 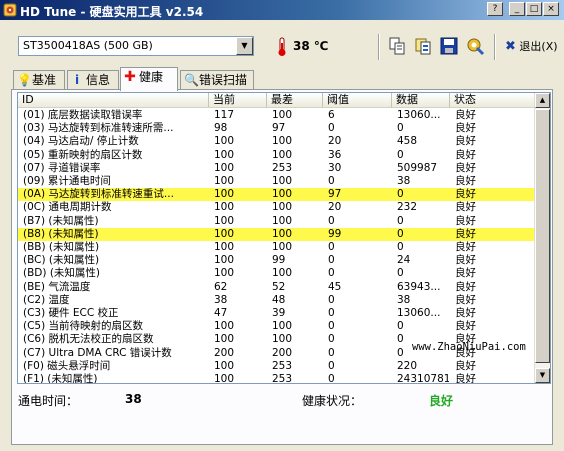 What do you see at coordinates (332, 401) in the screenshot?
I see `health-status-label: 健康状况：` at bounding box center [332, 401].